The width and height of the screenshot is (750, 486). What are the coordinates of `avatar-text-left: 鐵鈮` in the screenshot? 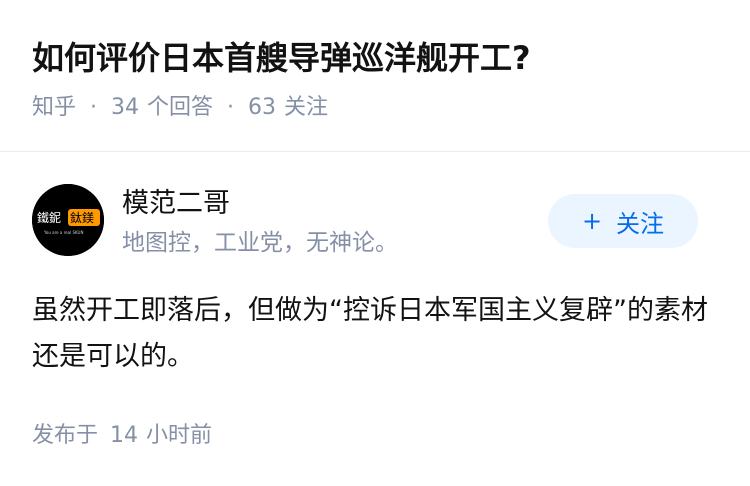 It's located at (49, 217).